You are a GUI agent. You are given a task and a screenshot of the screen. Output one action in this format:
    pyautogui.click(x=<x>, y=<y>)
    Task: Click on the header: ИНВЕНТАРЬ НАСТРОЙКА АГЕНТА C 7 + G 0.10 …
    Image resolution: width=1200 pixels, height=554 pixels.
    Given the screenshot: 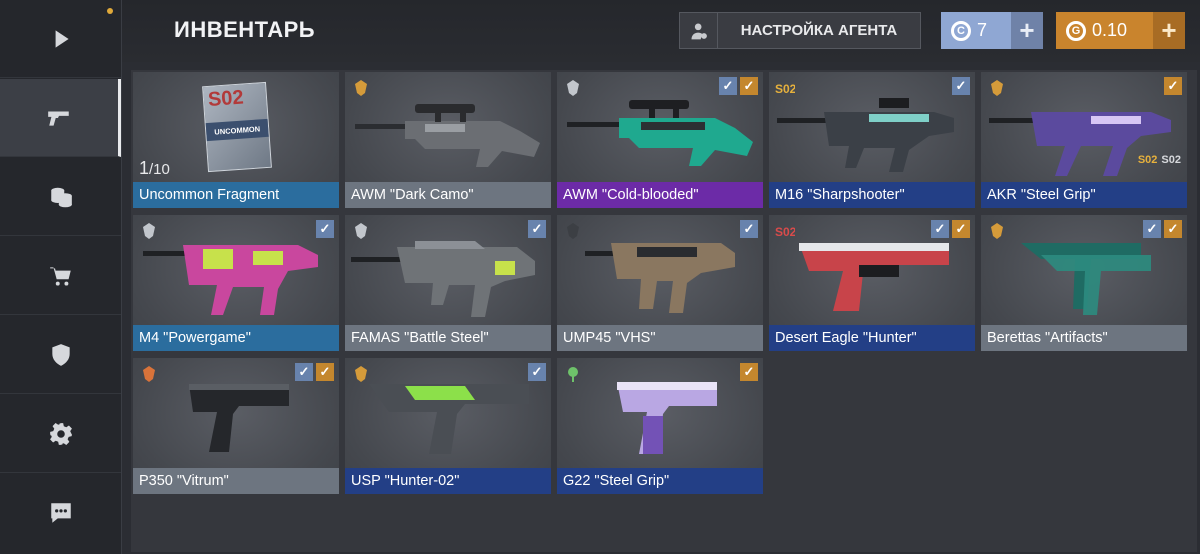 What is the action you would take?
    pyautogui.click(x=661, y=31)
    